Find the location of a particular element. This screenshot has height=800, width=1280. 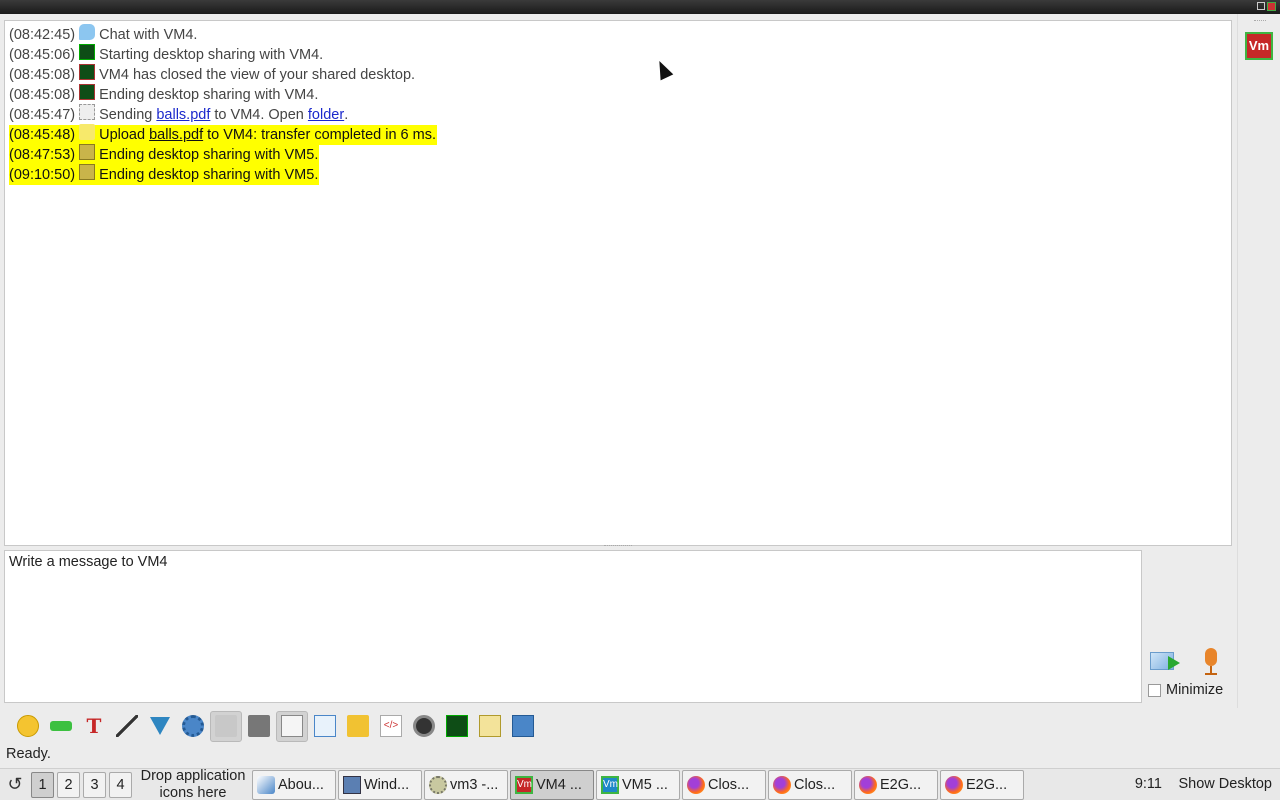

webcam-icon is located at coordinates (424, 726).